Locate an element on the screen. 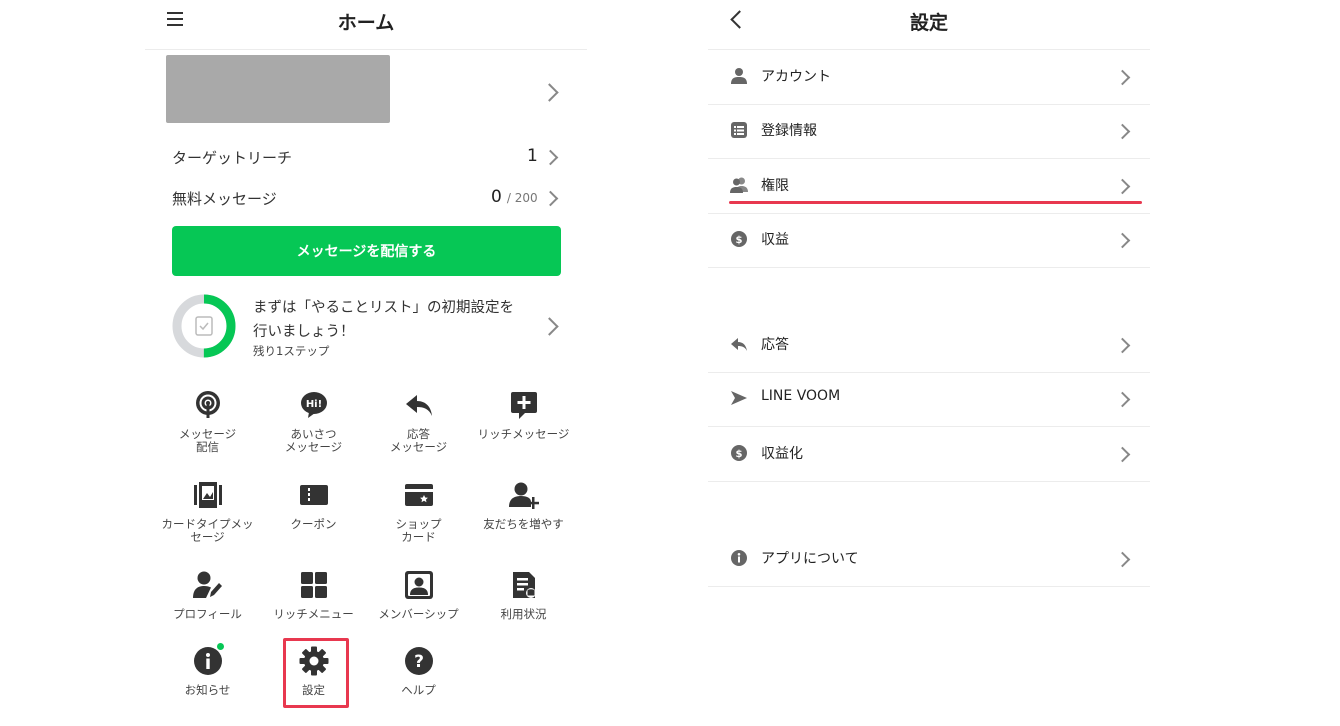 The image size is (1340, 726). settings-highlight is located at coordinates (316, 673).